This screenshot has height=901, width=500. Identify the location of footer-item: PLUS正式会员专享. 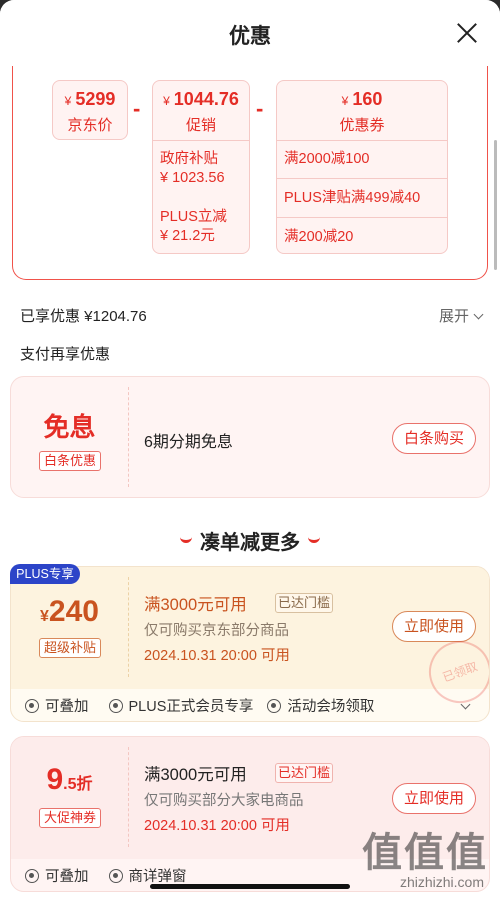
(191, 707).